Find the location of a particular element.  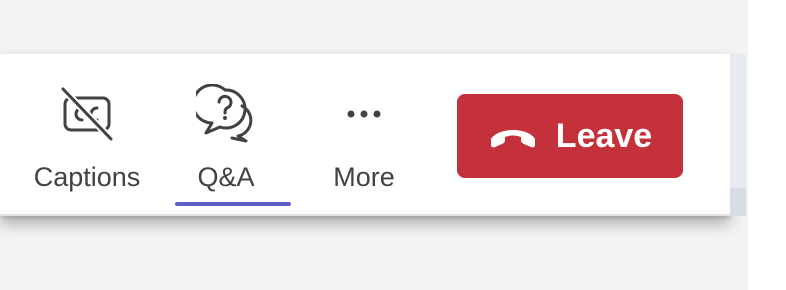

leave-label: Leave is located at coordinates (604, 136).